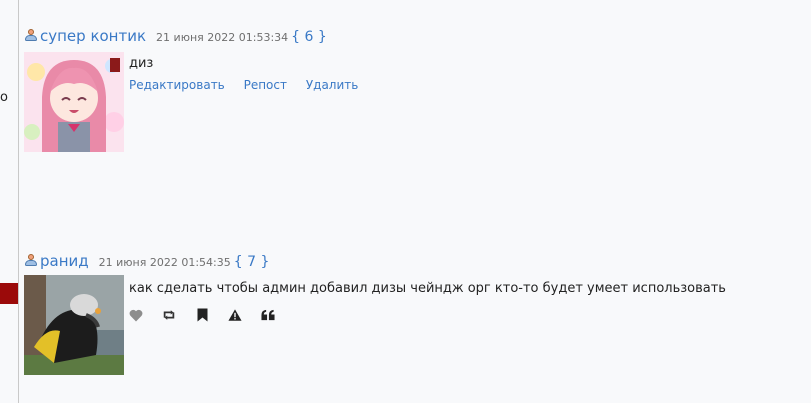  What do you see at coordinates (252, 262) in the screenshot?
I see `post-number: { 7 }` at bounding box center [252, 262].